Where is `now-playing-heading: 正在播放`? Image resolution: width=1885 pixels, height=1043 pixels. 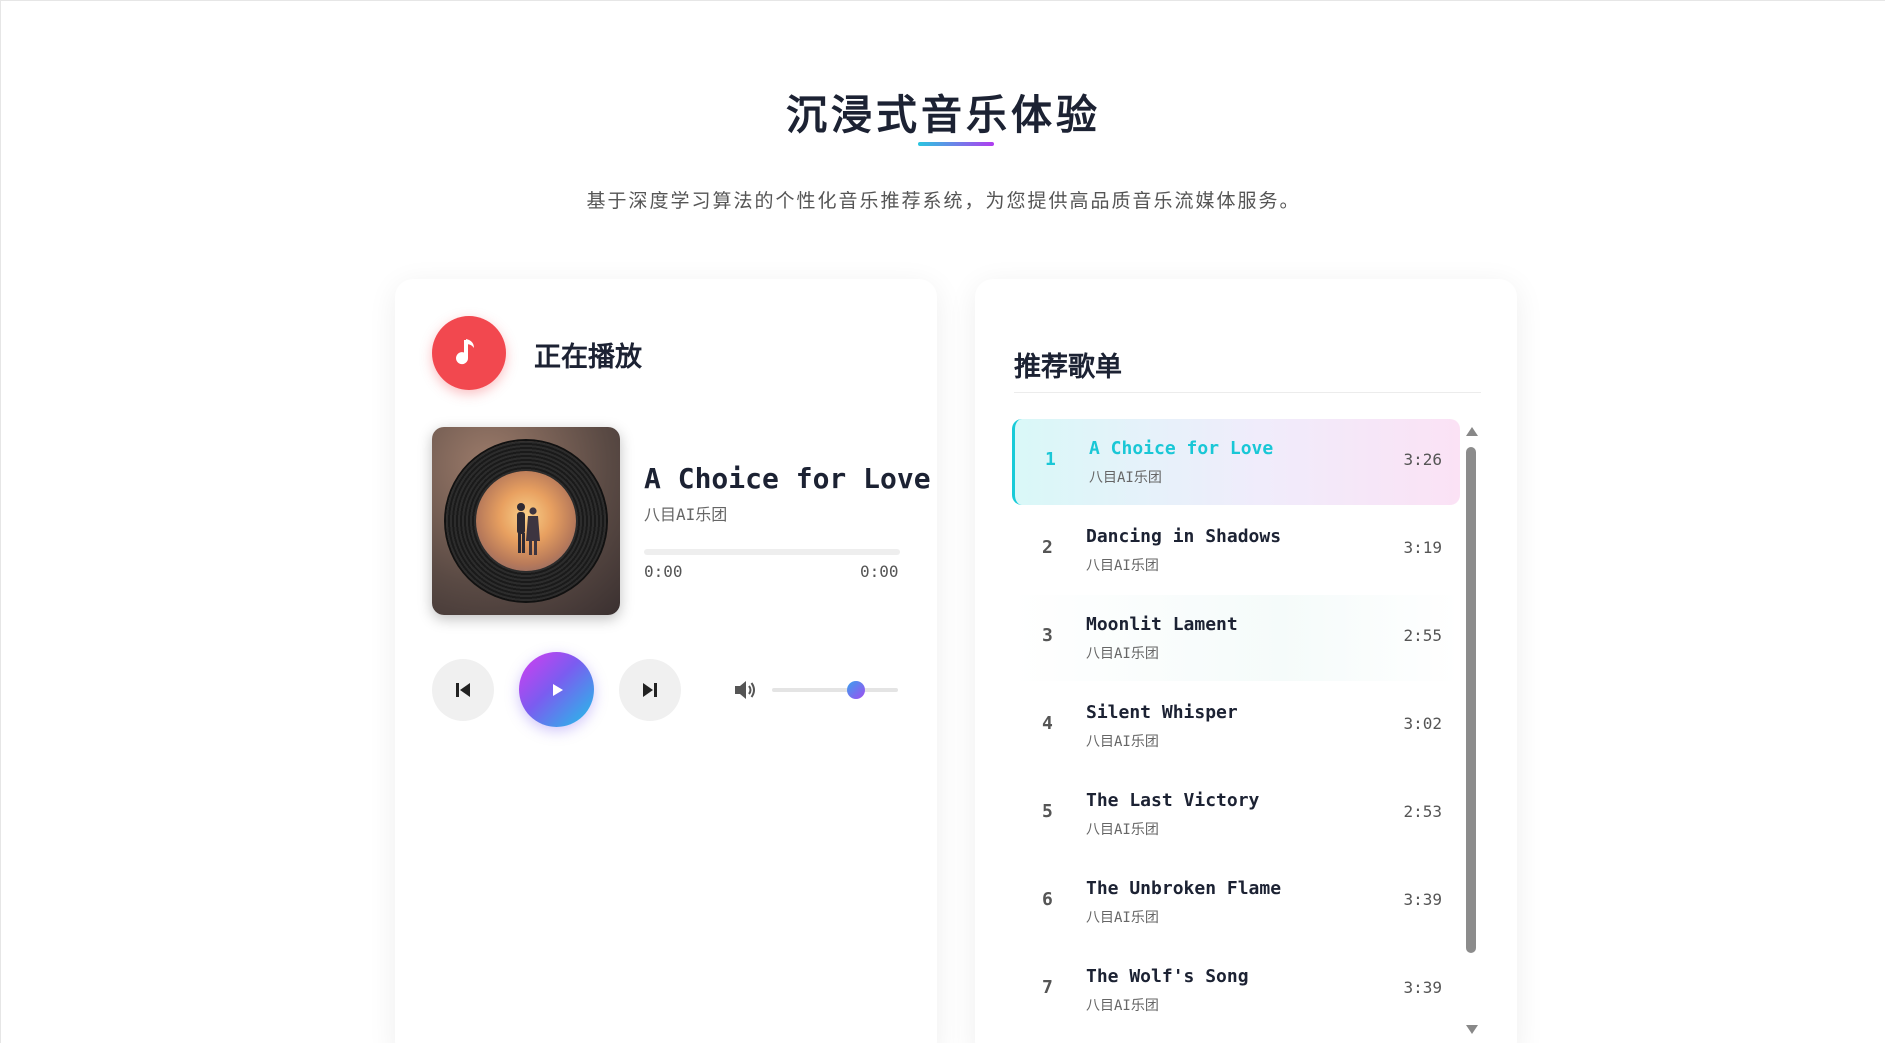 now-playing-heading: 正在播放 is located at coordinates (588, 357).